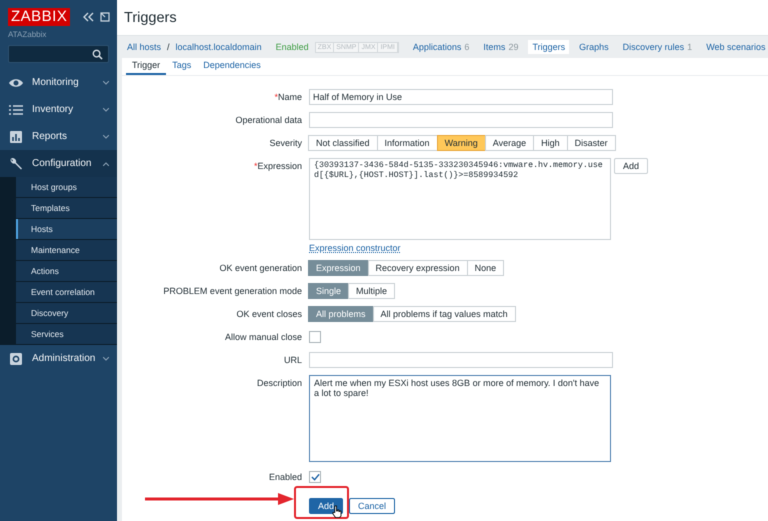  What do you see at coordinates (485, 268) in the screenshot?
I see `radio-option: None` at bounding box center [485, 268].